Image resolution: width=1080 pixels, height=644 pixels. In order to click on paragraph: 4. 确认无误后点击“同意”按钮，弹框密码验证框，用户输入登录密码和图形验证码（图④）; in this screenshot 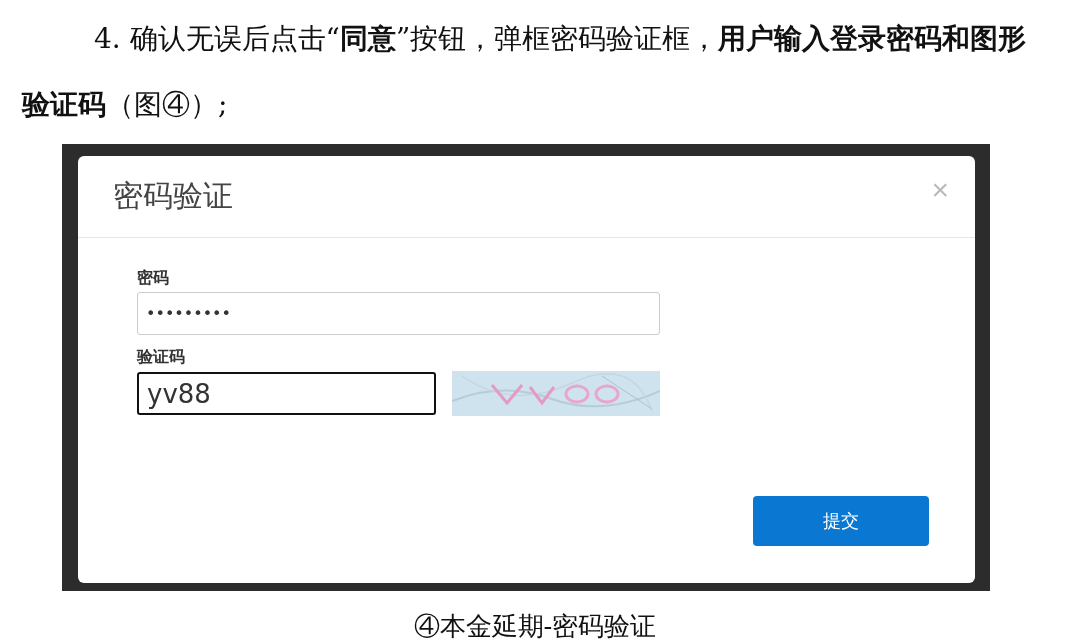, I will do `click(525, 72)`.